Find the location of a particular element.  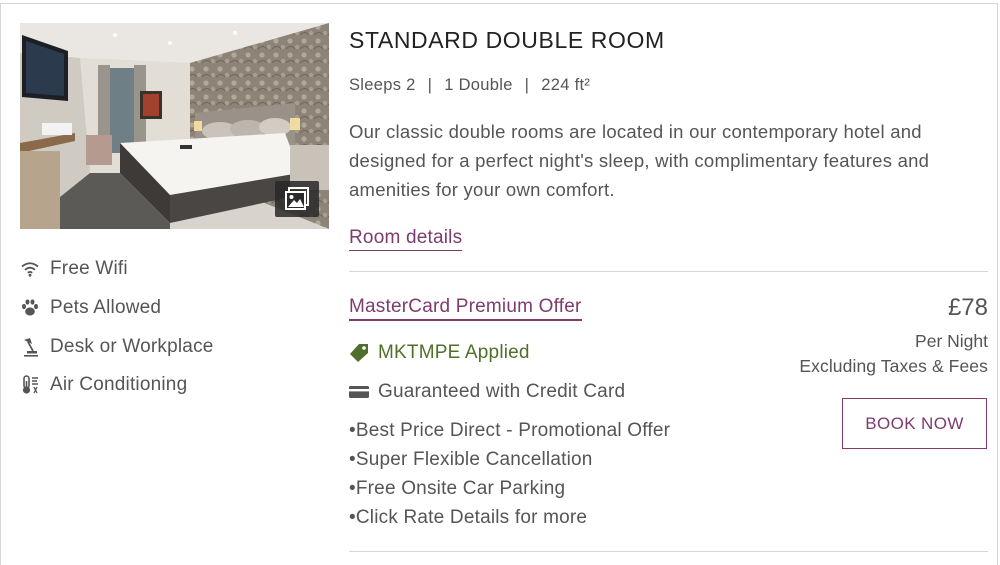

taxes-note: Excluding Taxes & Fees is located at coordinates (893, 366).